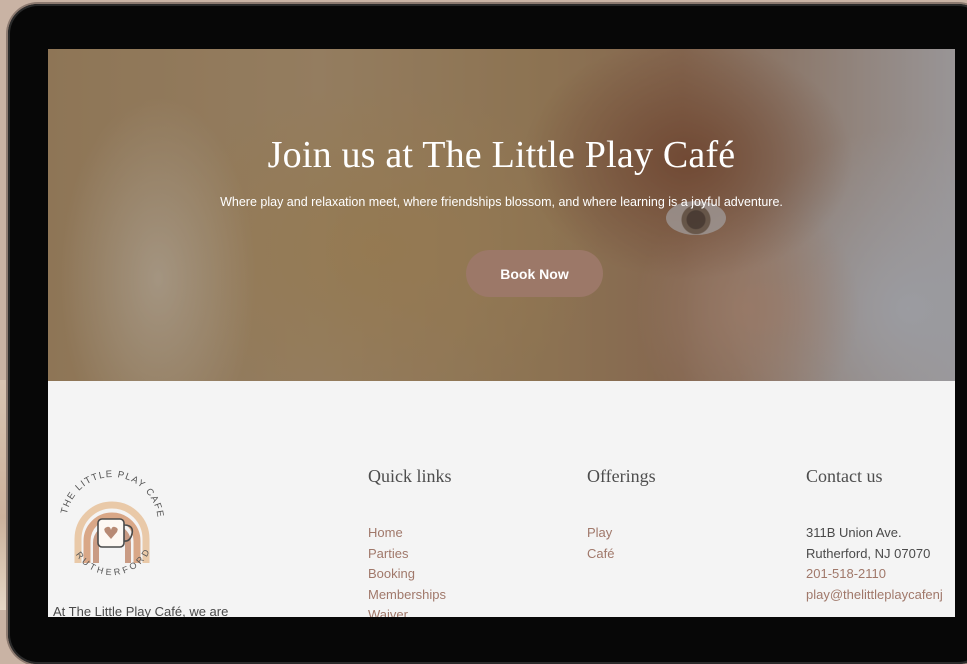  What do you see at coordinates (407, 595) in the screenshot?
I see `footer-link-memberships: Memberships` at bounding box center [407, 595].